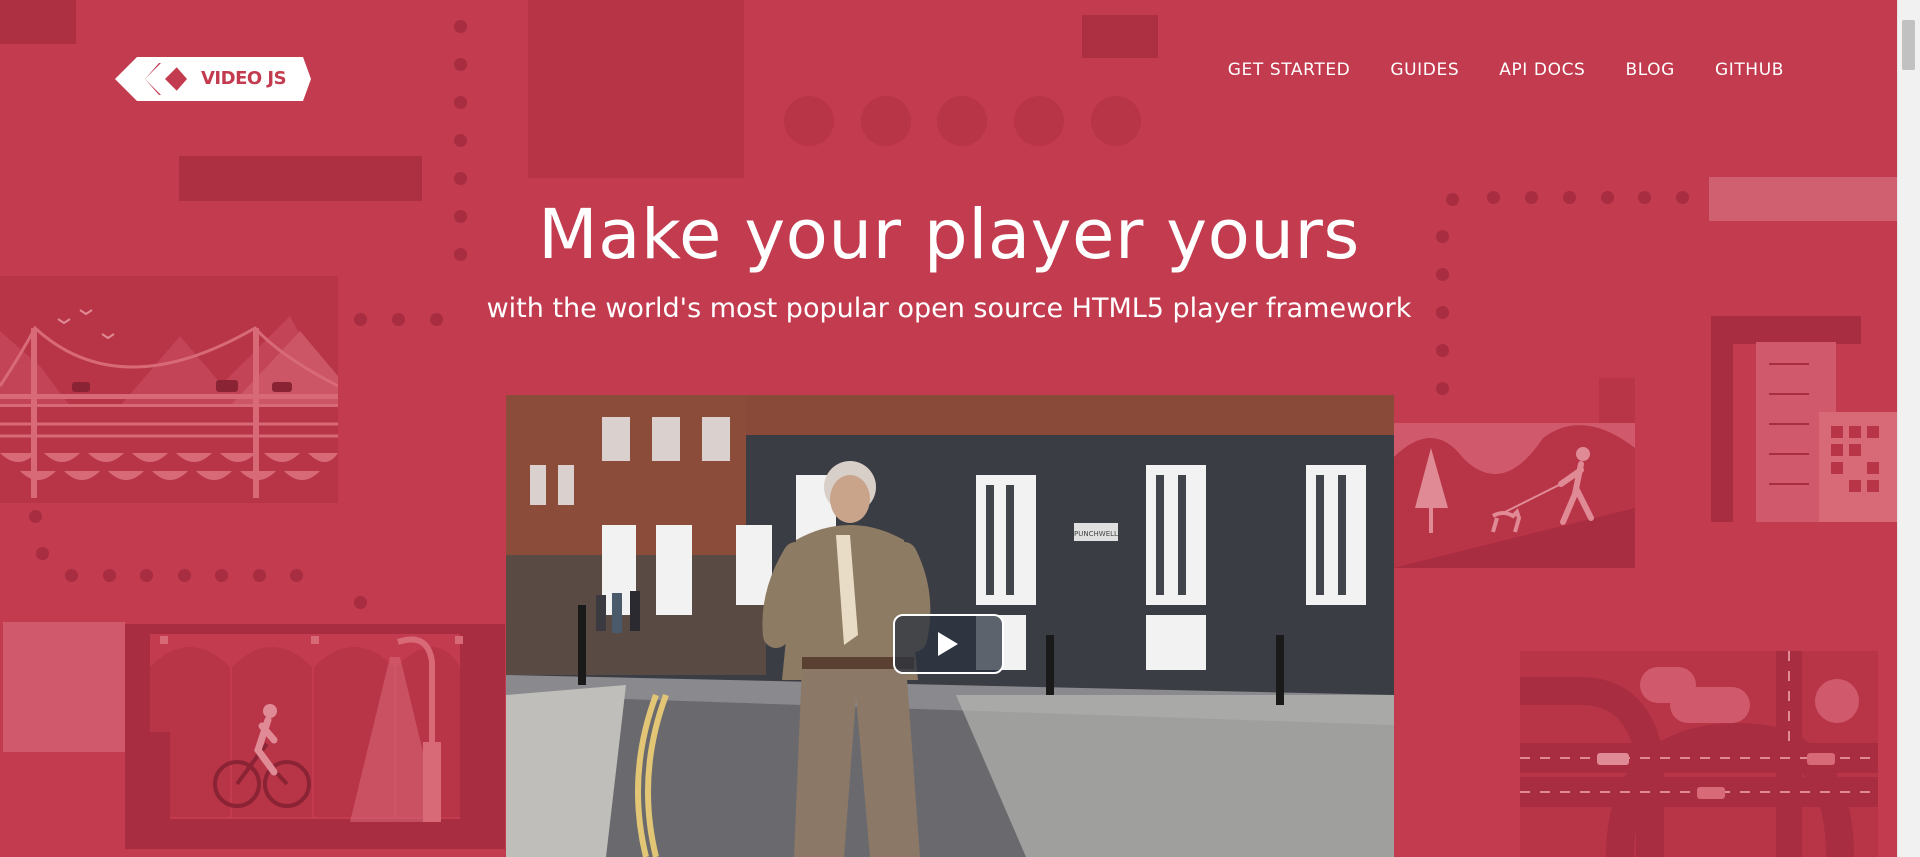  What do you see at coordinates (1096, 534) in the screenshot?
I see `street-sign: PUNCHWELL` at bounding box center [1096, 534].